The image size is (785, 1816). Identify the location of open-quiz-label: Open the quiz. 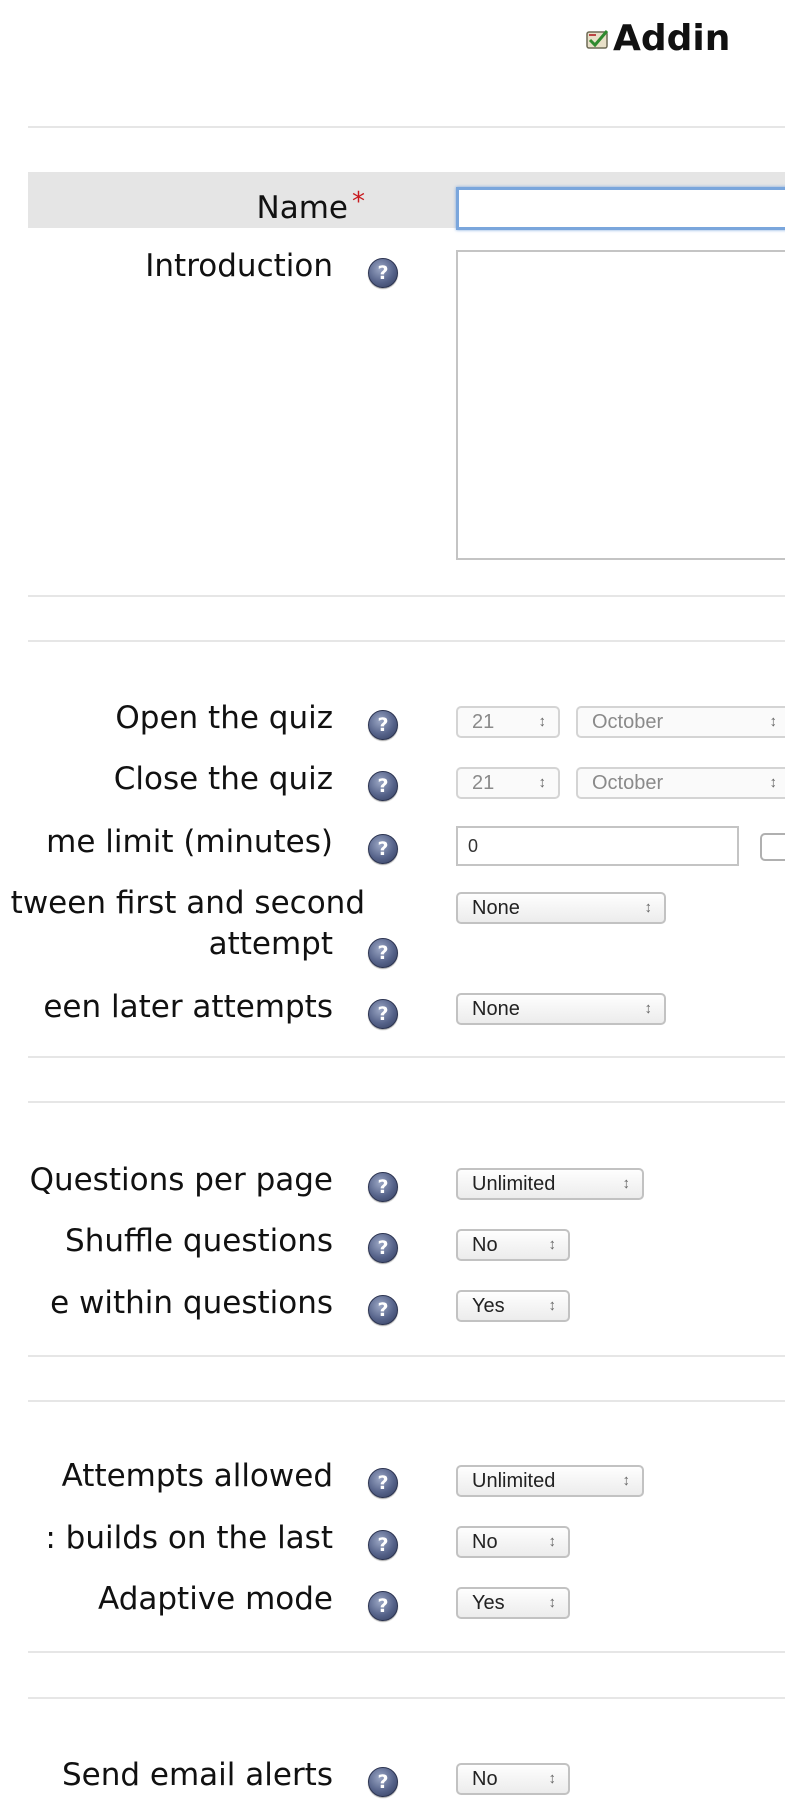
(224, 718).